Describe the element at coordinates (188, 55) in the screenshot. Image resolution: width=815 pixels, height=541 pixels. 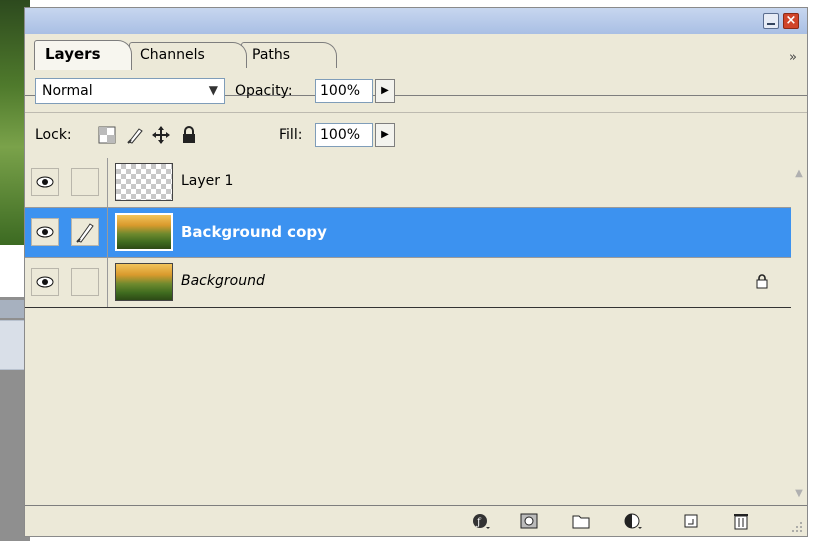
I see `tab-channels: Channels` at that location.